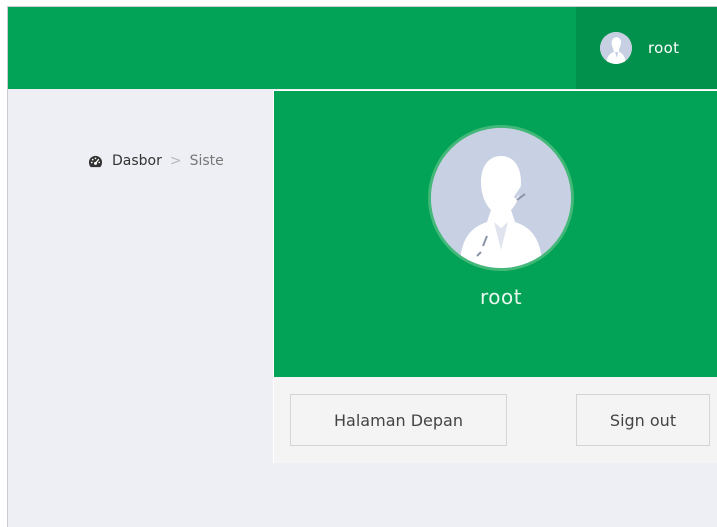  I want to click on user-dropdown-footer: Halaman Depan Sign out, so click(495, 420).